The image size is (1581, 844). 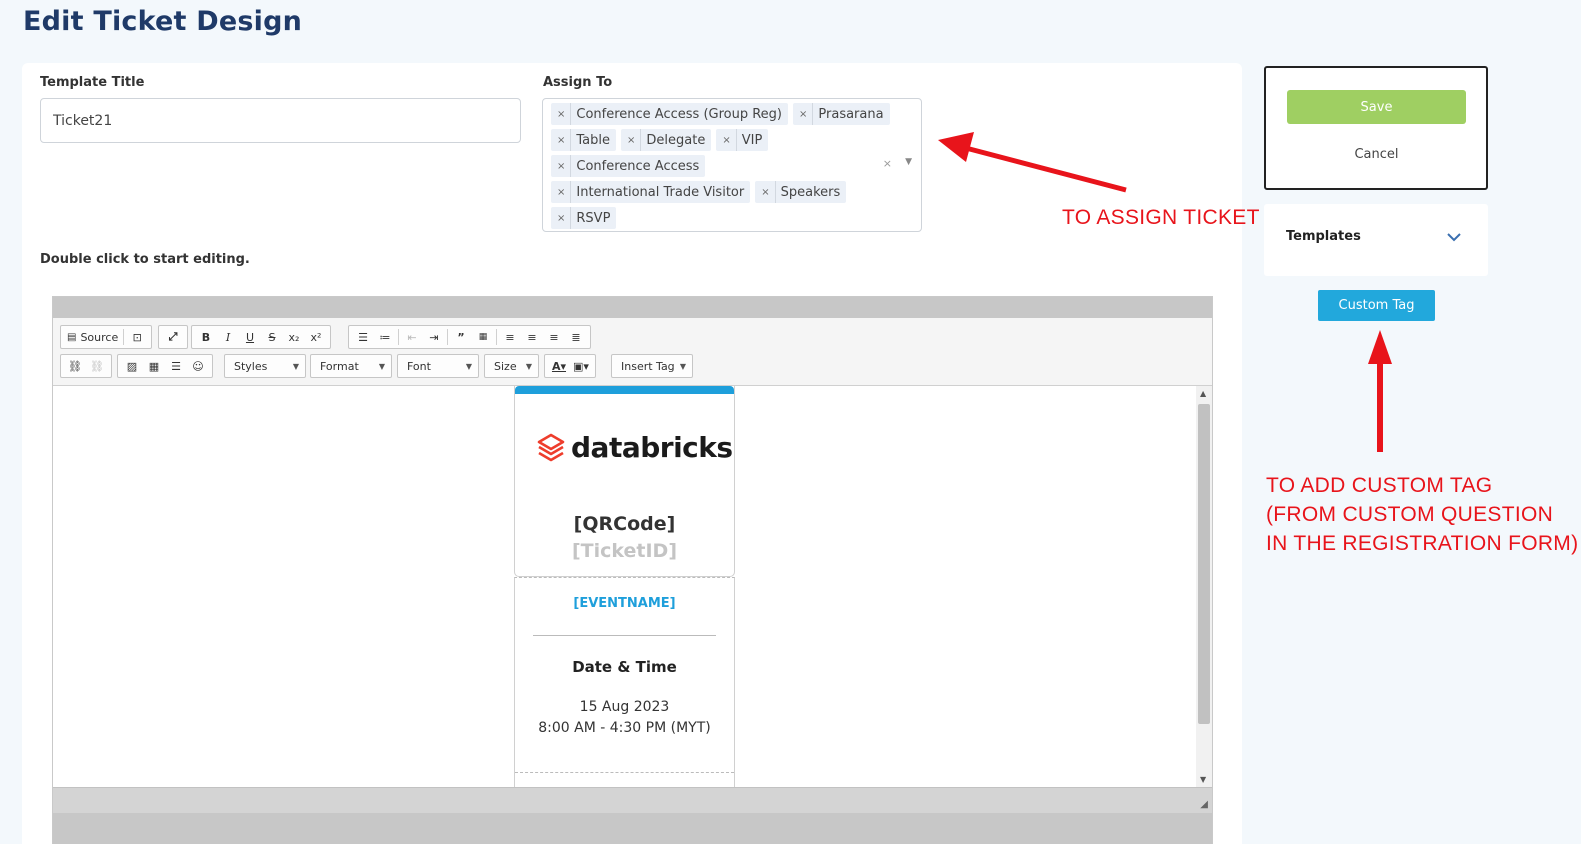 What do you see at coordinates (75, 366) in the screenshot?
I see `link-icon: ⛓` at bounding box center [75, 366].